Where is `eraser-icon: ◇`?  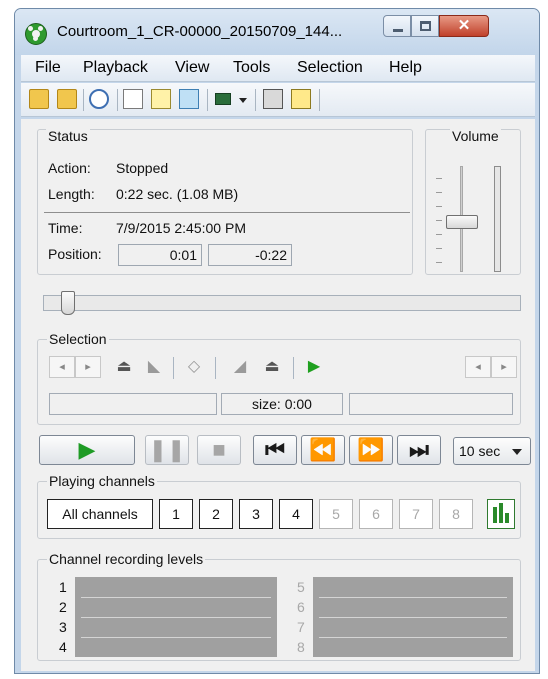
eraser-icon: ◇ is located at coordinates (194, 367).